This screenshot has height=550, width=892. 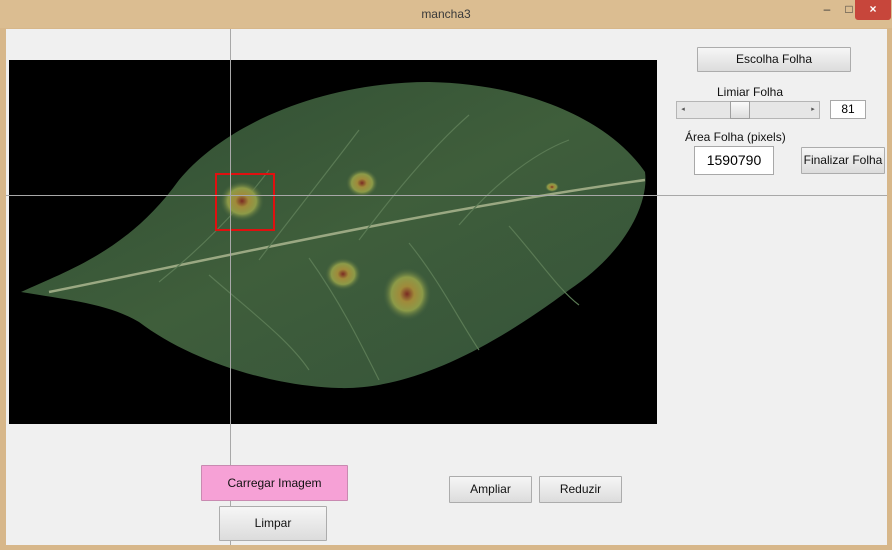 What do you see at coordinates (827, 10) in the screenshot?
I see `minimize-button: –` at bounding box center [827, 10].